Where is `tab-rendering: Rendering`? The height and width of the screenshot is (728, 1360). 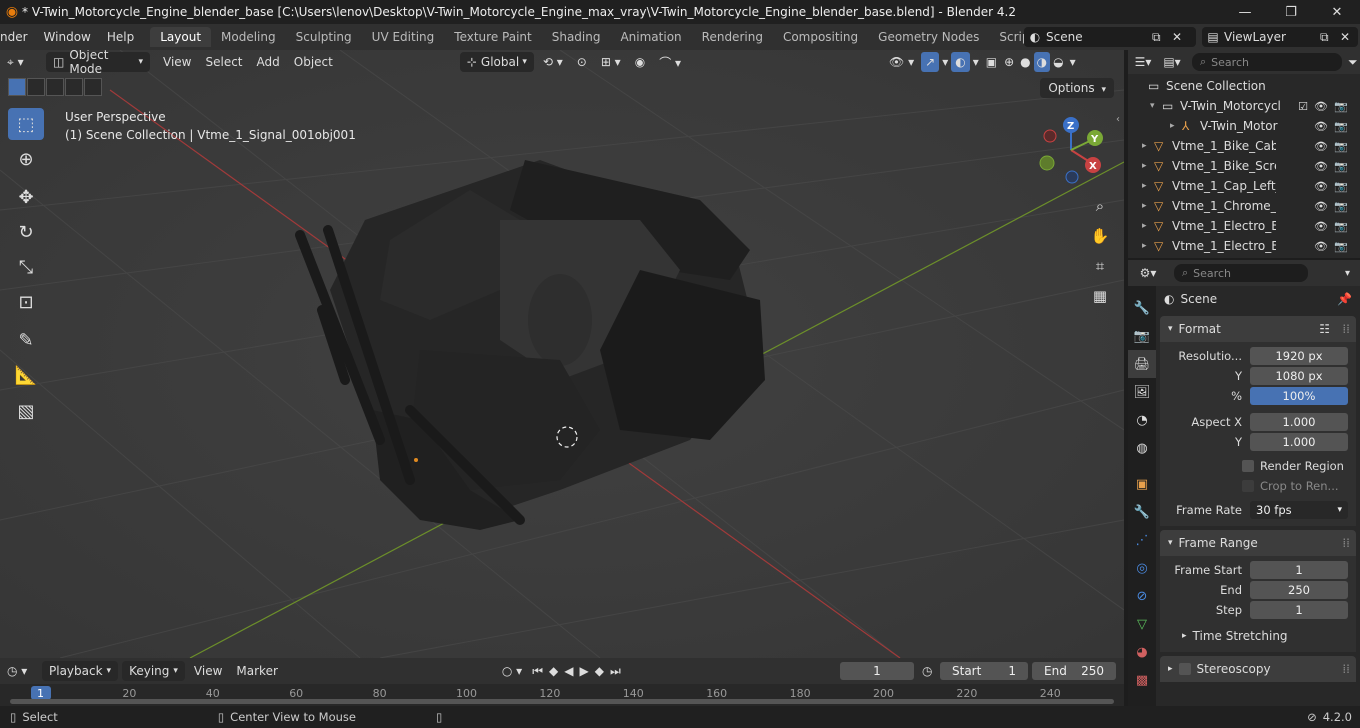
tab-rendering: Rendering is located at coordinates (732, 37).